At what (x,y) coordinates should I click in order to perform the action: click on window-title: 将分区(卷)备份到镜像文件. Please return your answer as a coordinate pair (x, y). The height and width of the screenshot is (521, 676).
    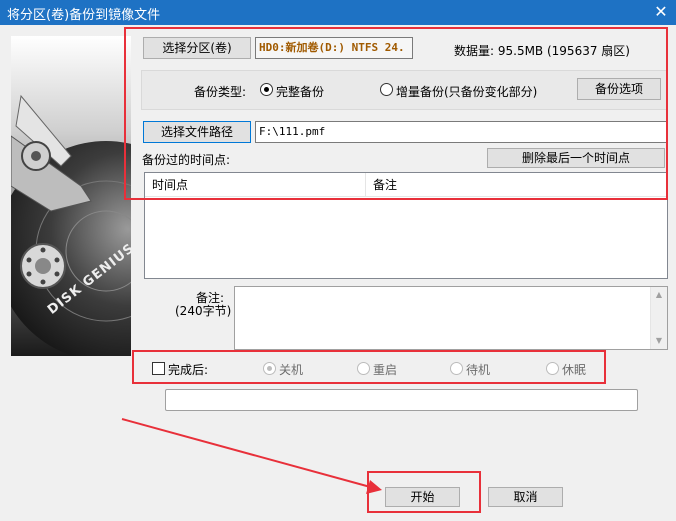
    Looking at the image, I should click on (84, 15).